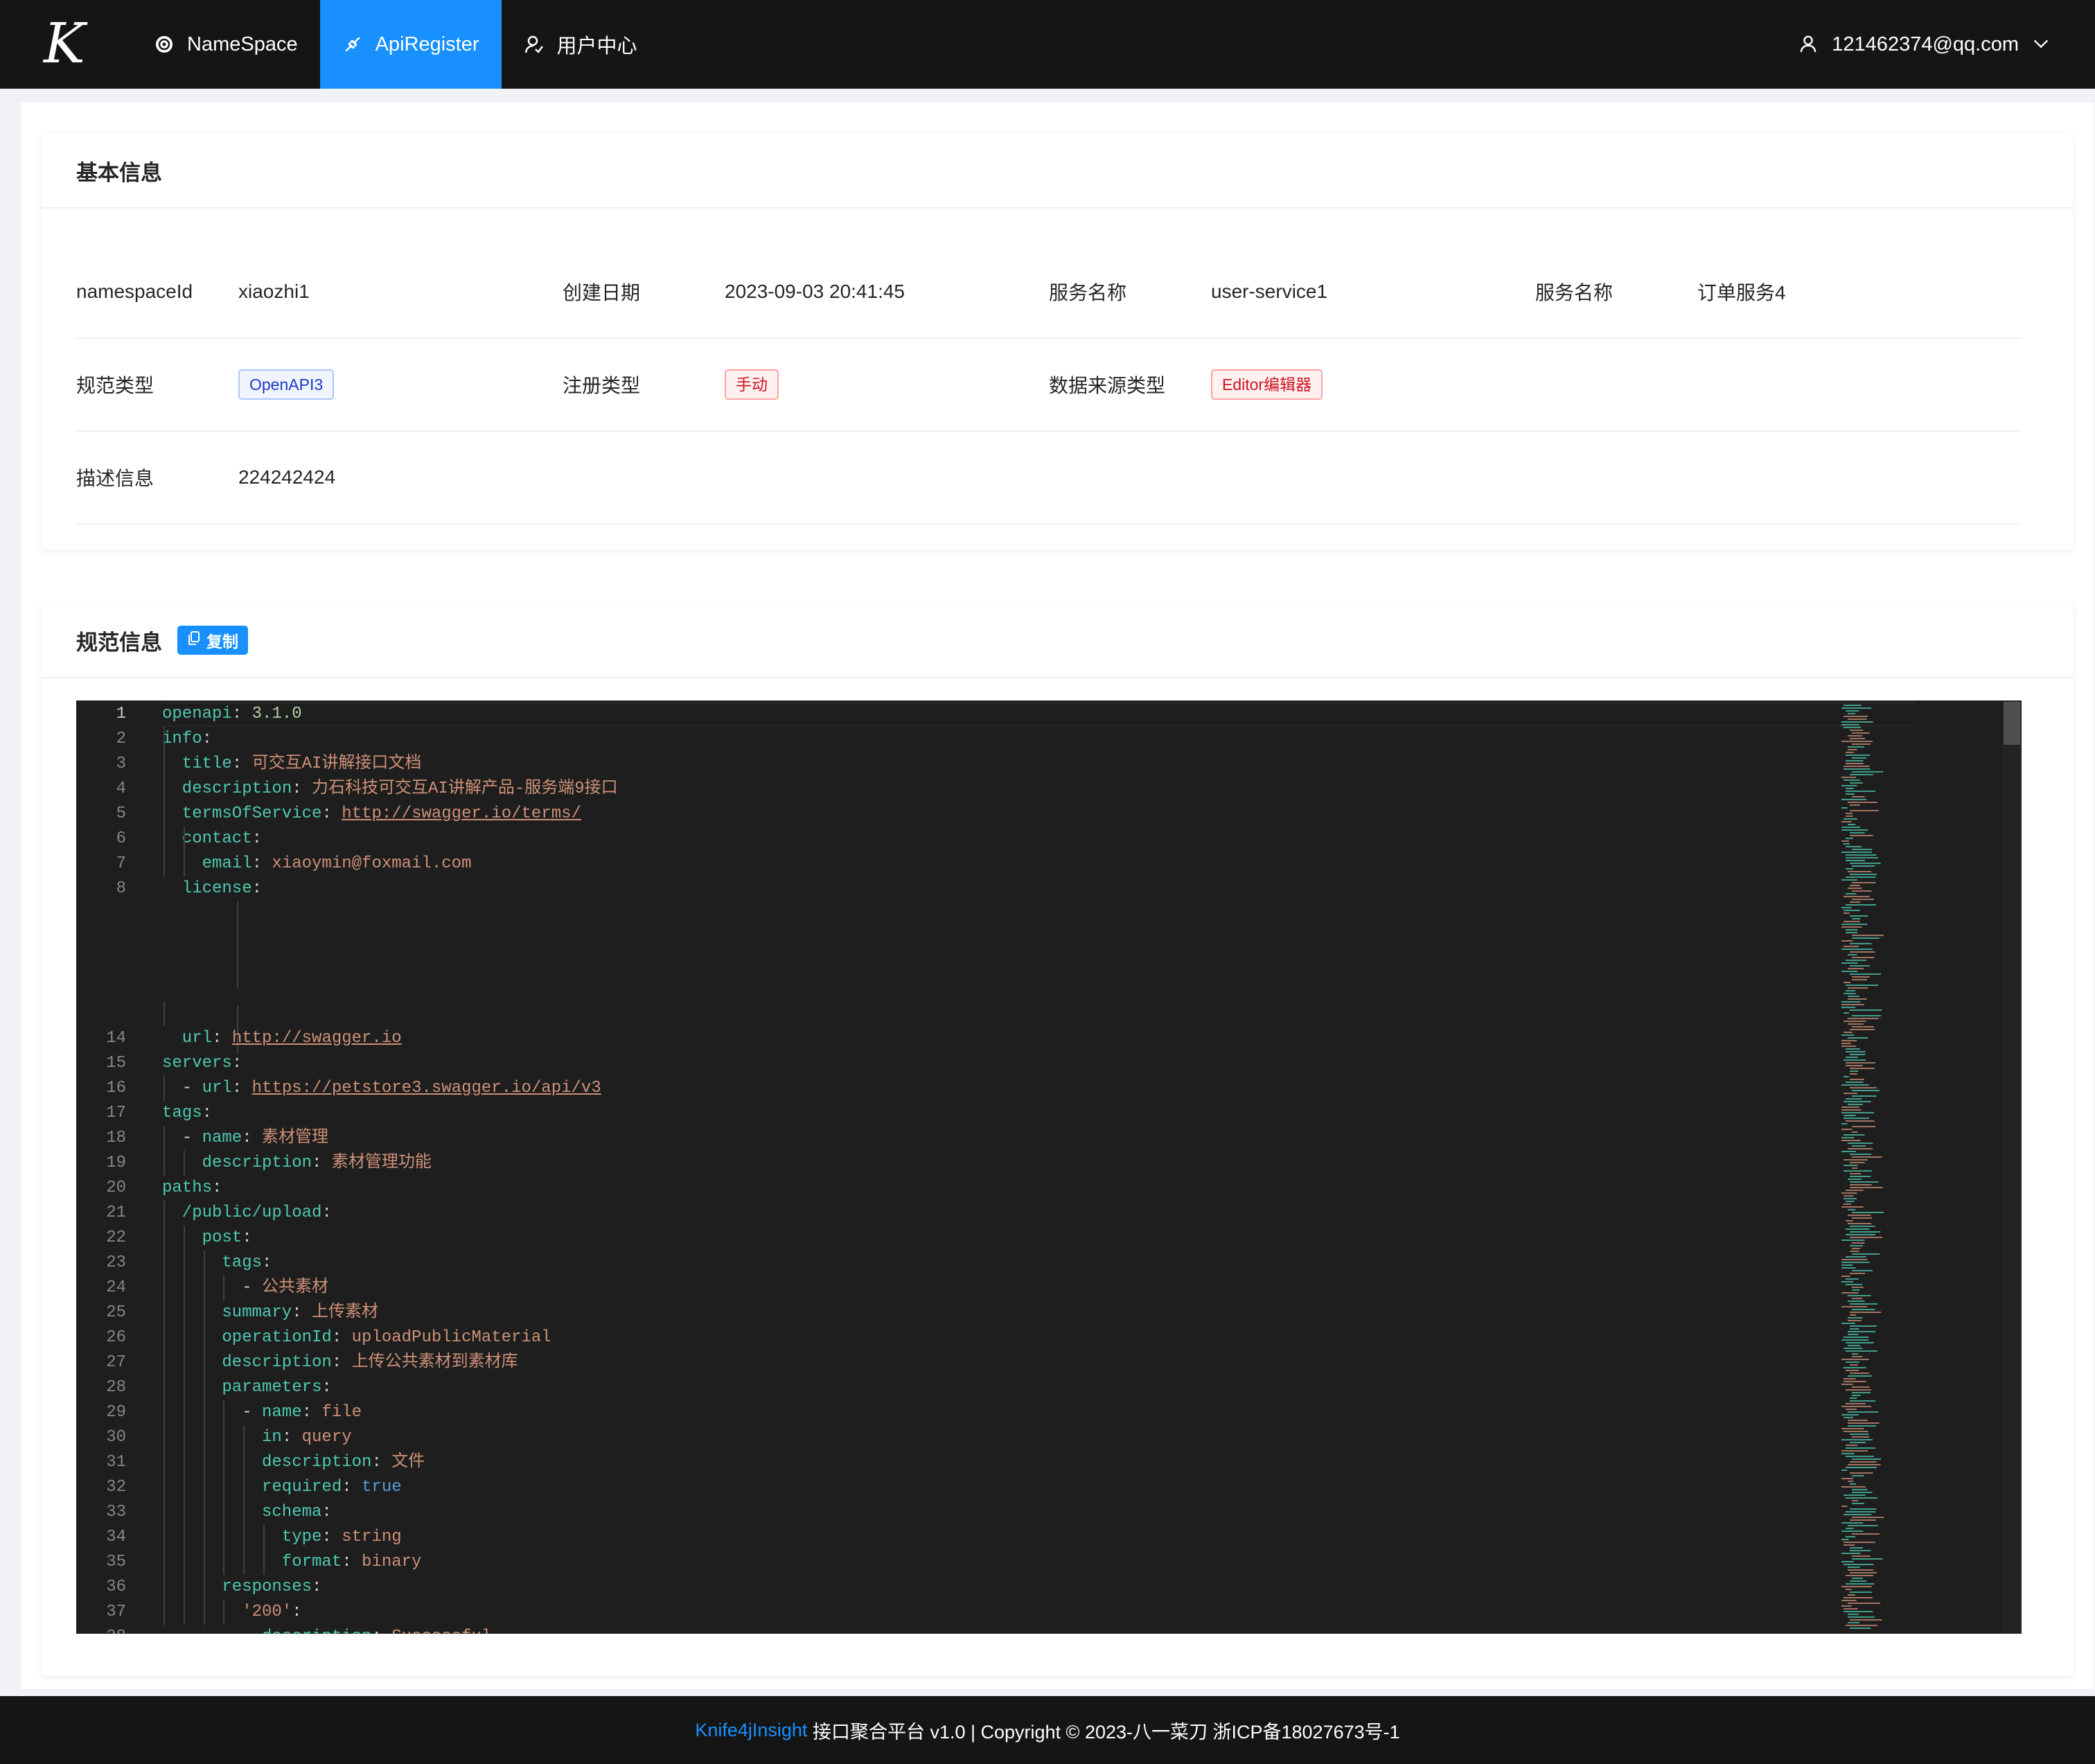 This screenshot has height=1764, width=2095. Describe the element at coordinates (976, 1562) in the screenshot. I see `code-line: 35 format: binary` at that location.